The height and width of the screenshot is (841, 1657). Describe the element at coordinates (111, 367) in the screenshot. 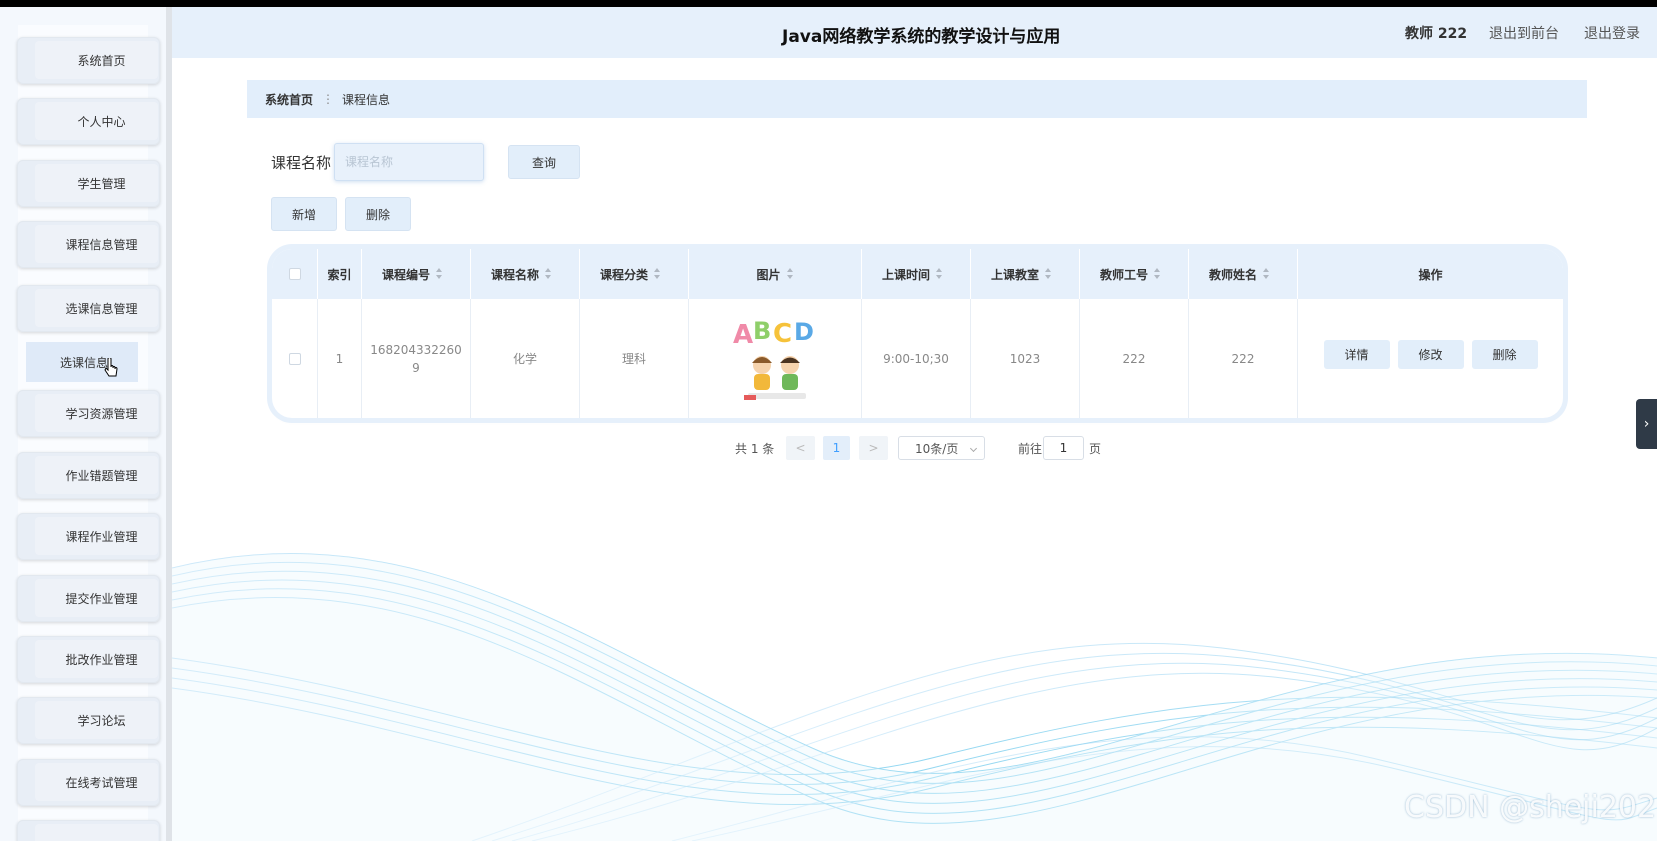

I see `mouse-cursor-icon` at that location.